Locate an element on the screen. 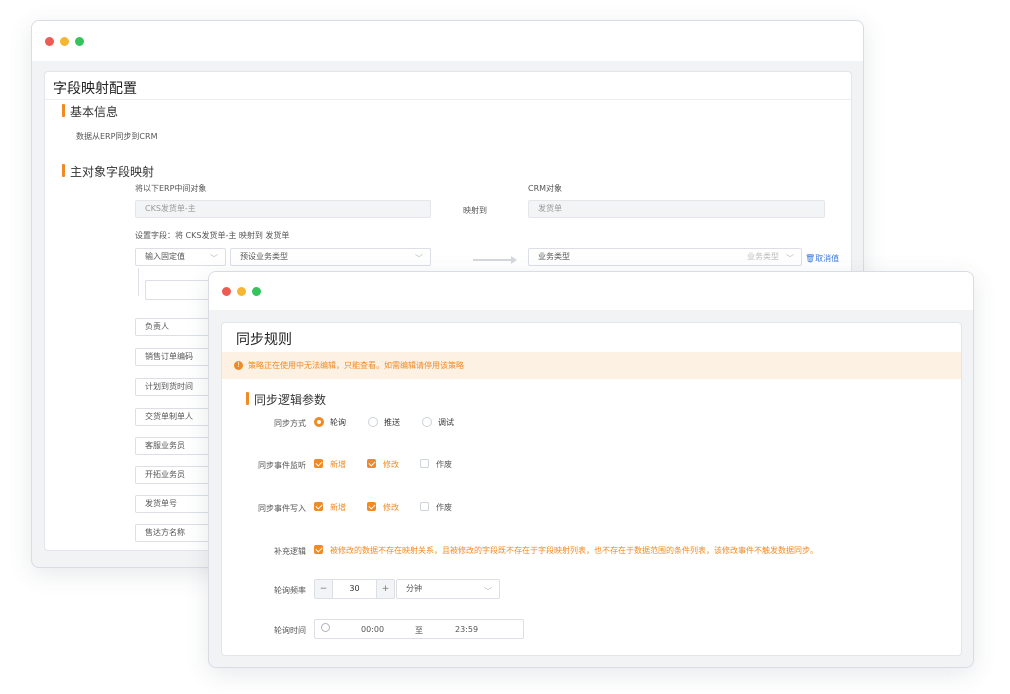  poll-time-range: 00:00 至 23:59 is located at coordinates (419, 629).